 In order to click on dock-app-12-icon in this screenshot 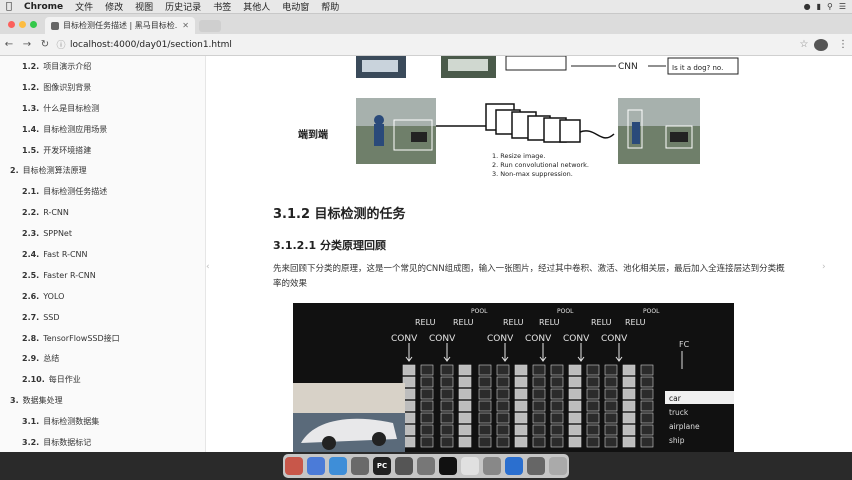, I will do `click(536, 466)`.